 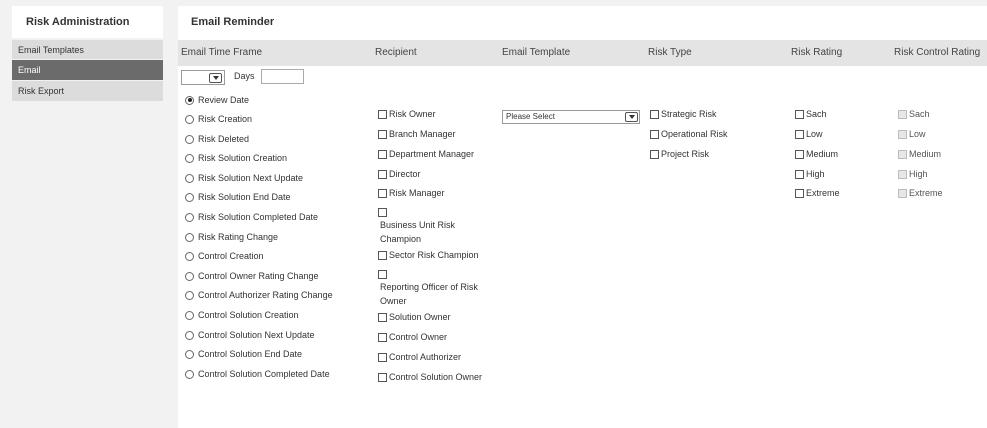 I want to click on recipient-solution-owner: Solution Owner, so click(x=414, y=317).